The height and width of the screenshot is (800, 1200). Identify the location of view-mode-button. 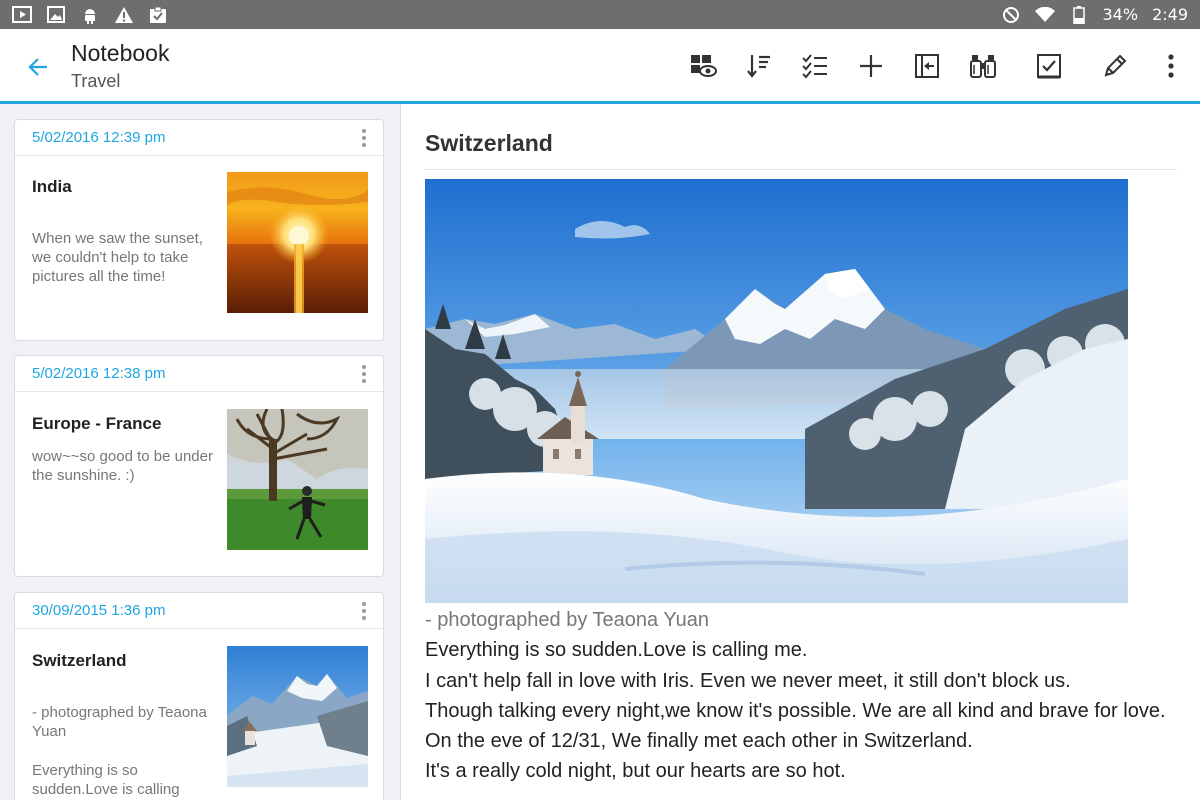
(703, 66).